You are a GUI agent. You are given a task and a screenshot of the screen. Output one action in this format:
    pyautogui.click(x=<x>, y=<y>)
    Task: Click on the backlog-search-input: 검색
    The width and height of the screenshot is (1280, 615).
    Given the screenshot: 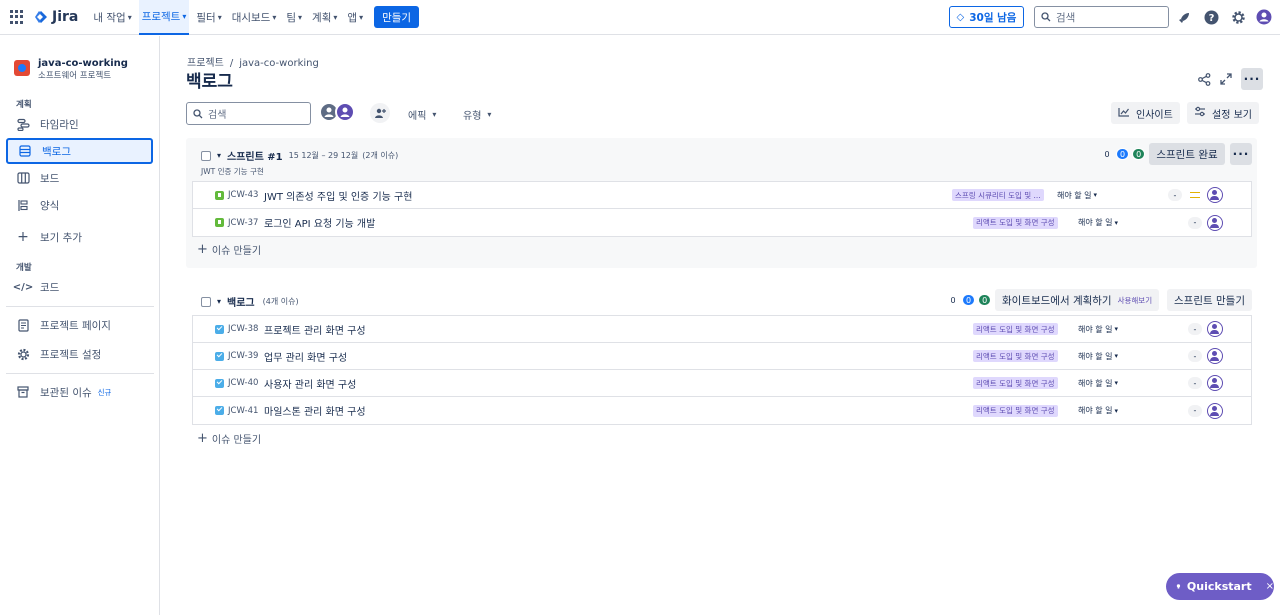 What is the action you would take?
    pyautogui.click(x=248, y=113)
    